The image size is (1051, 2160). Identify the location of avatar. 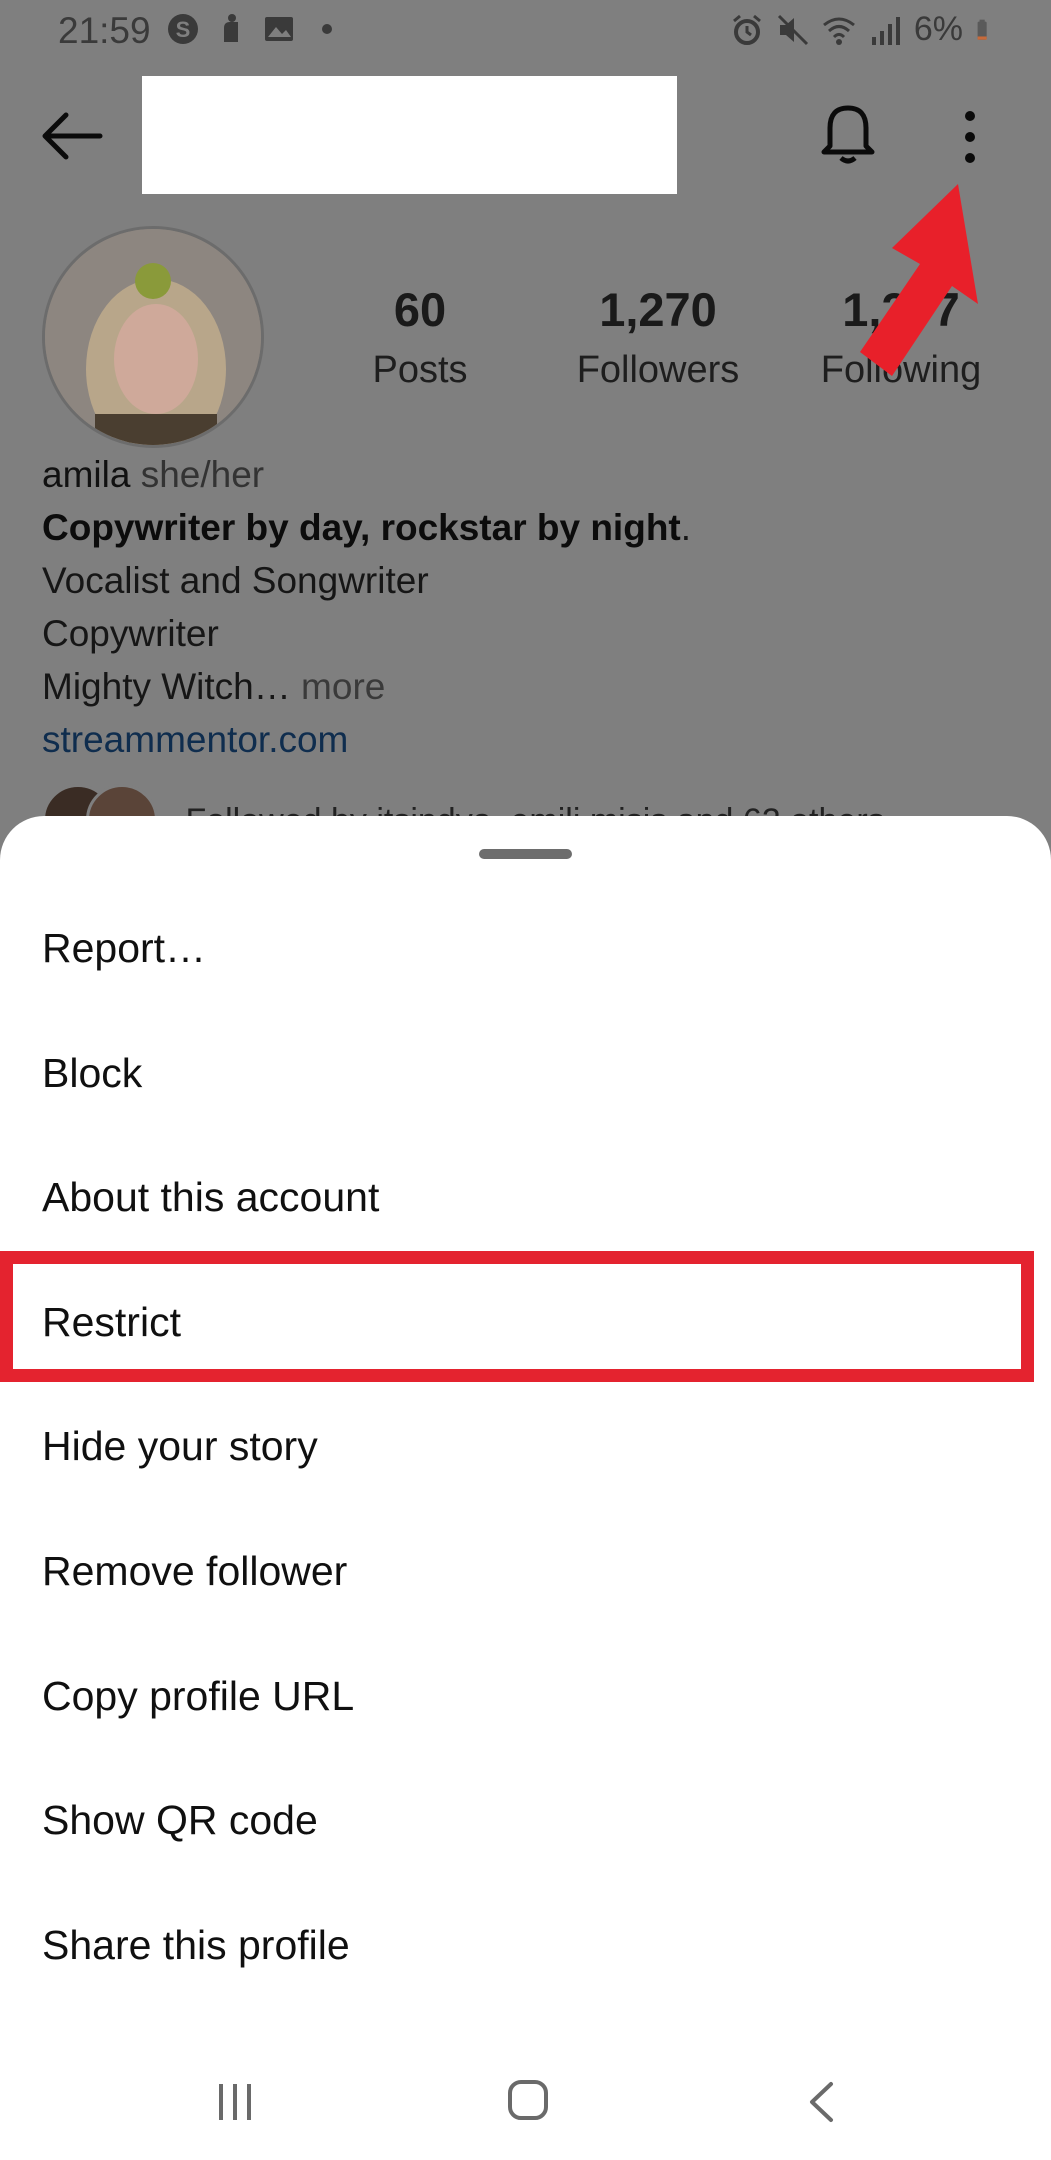
(153, 337).